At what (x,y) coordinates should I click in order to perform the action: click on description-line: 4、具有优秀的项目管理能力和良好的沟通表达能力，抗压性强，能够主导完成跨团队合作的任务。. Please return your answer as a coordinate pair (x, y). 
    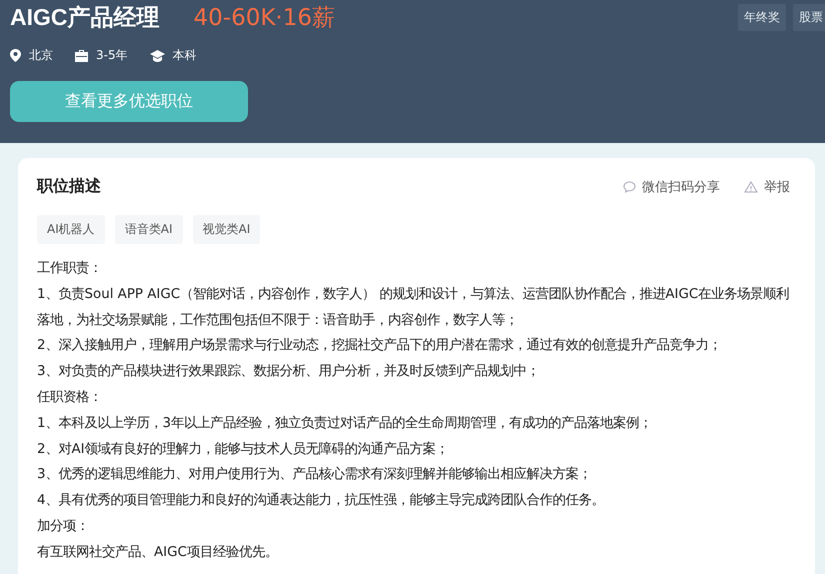
    Looking at the image, I should click on (321, 501).